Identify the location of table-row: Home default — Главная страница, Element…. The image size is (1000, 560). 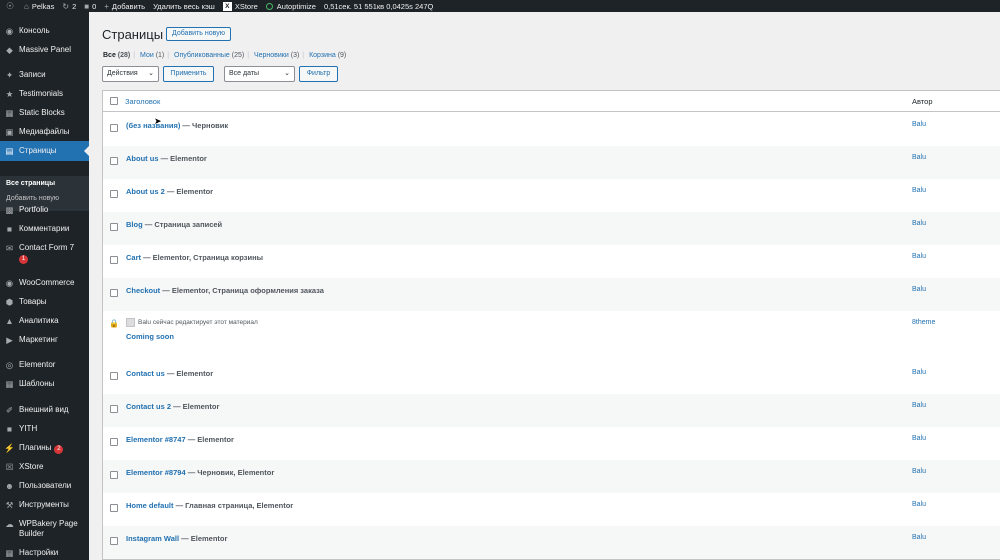
(551, 509).